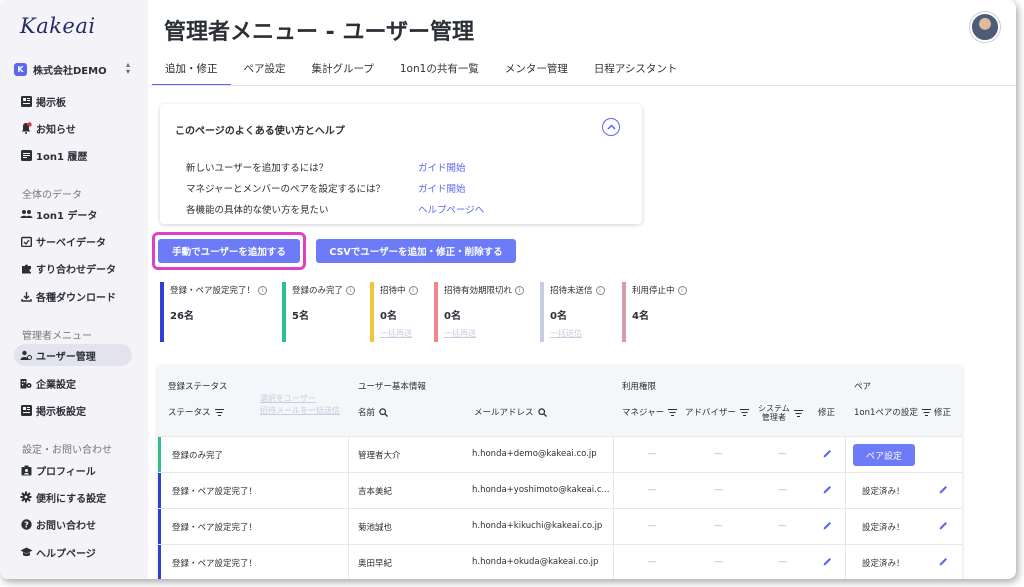 Image resolution: width=1024 pixels, height=587 pixels. I want to click on sidebar-item-1on1-history: 1on1 履歴, so click(73, 155).